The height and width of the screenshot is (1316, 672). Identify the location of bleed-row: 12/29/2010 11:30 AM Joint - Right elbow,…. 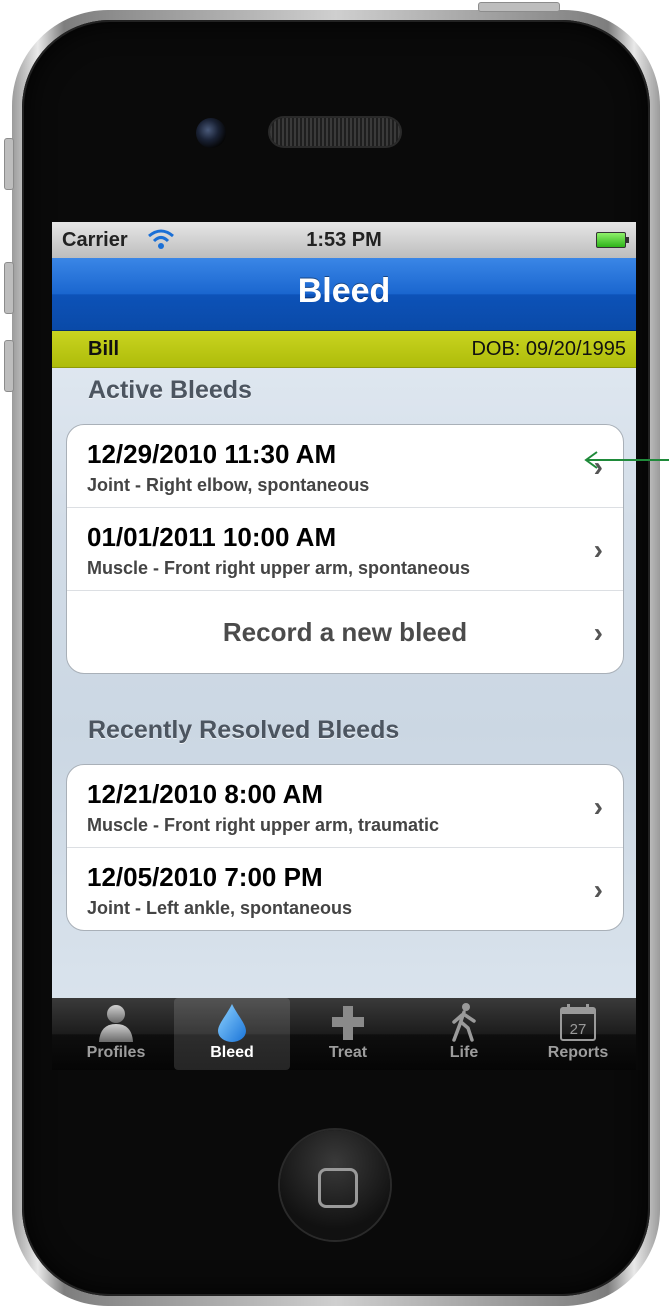
(345, 466).